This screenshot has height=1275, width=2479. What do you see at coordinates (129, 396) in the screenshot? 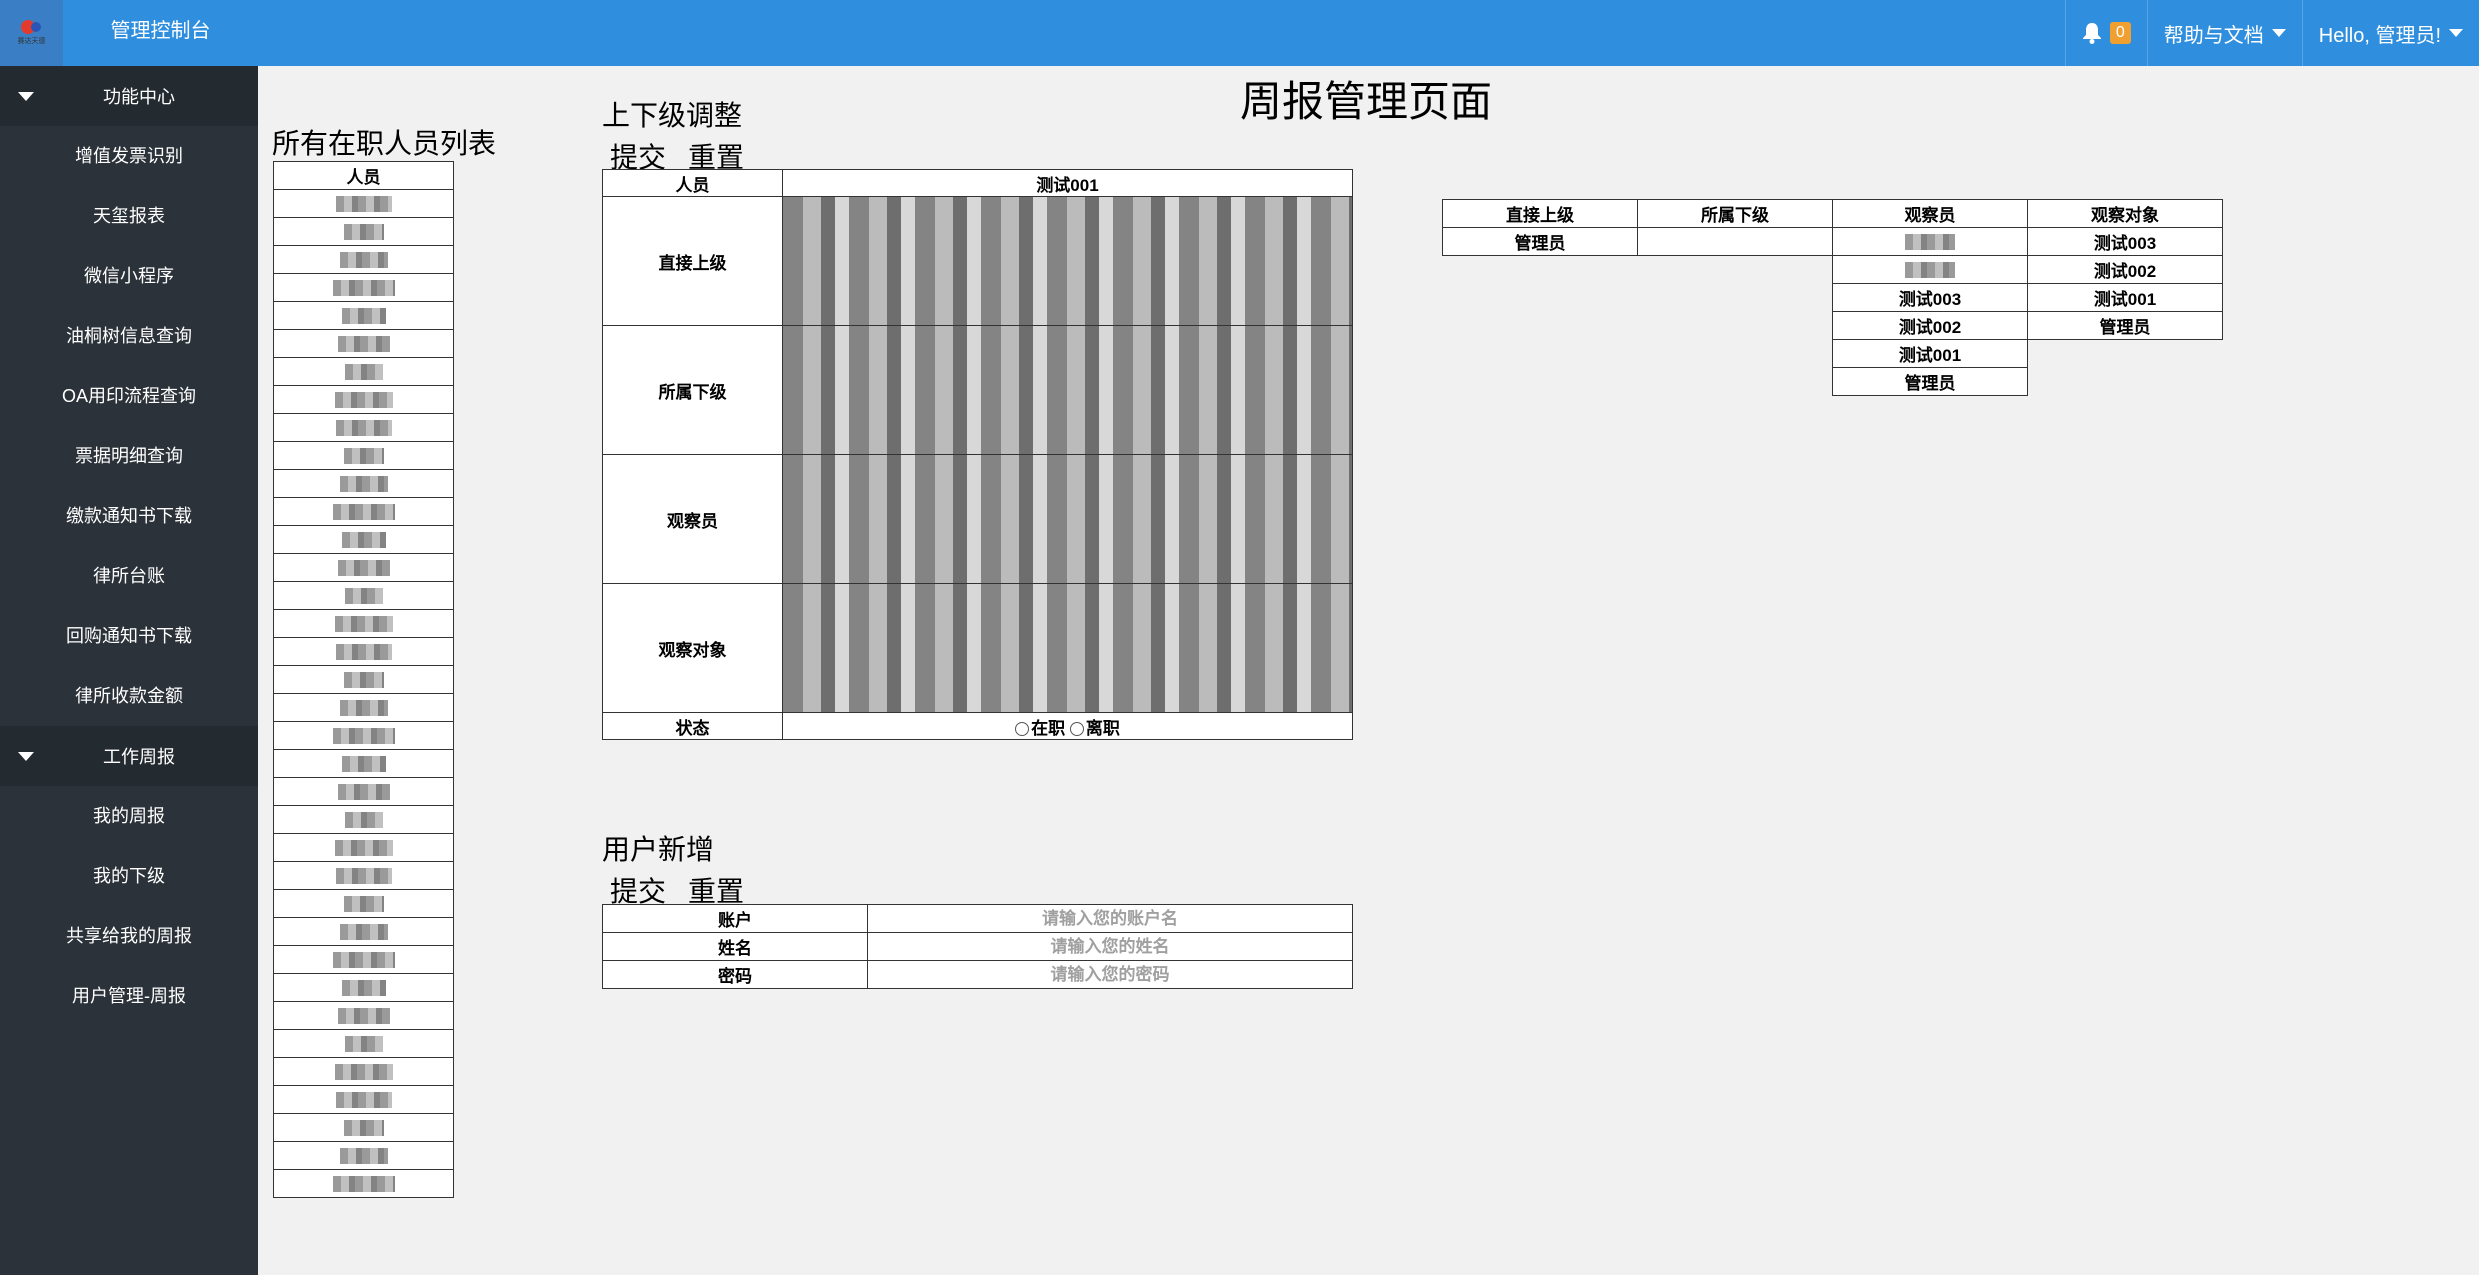
I see `sidebar-item-oa-seal-query: OA用印流程查询` at bounding box center [129, 396].